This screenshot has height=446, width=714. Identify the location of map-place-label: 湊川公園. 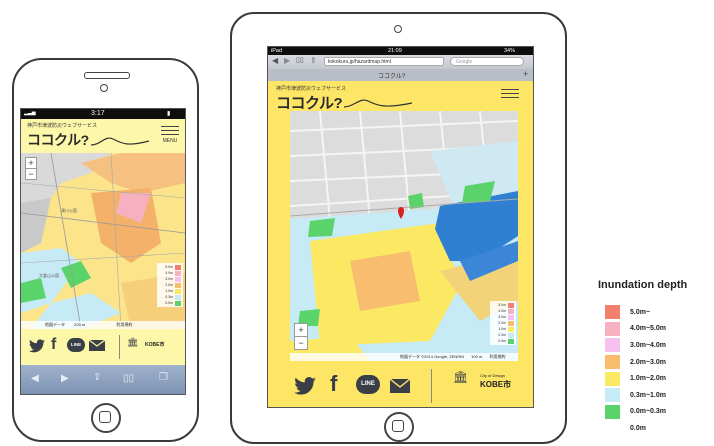
(69, 210).